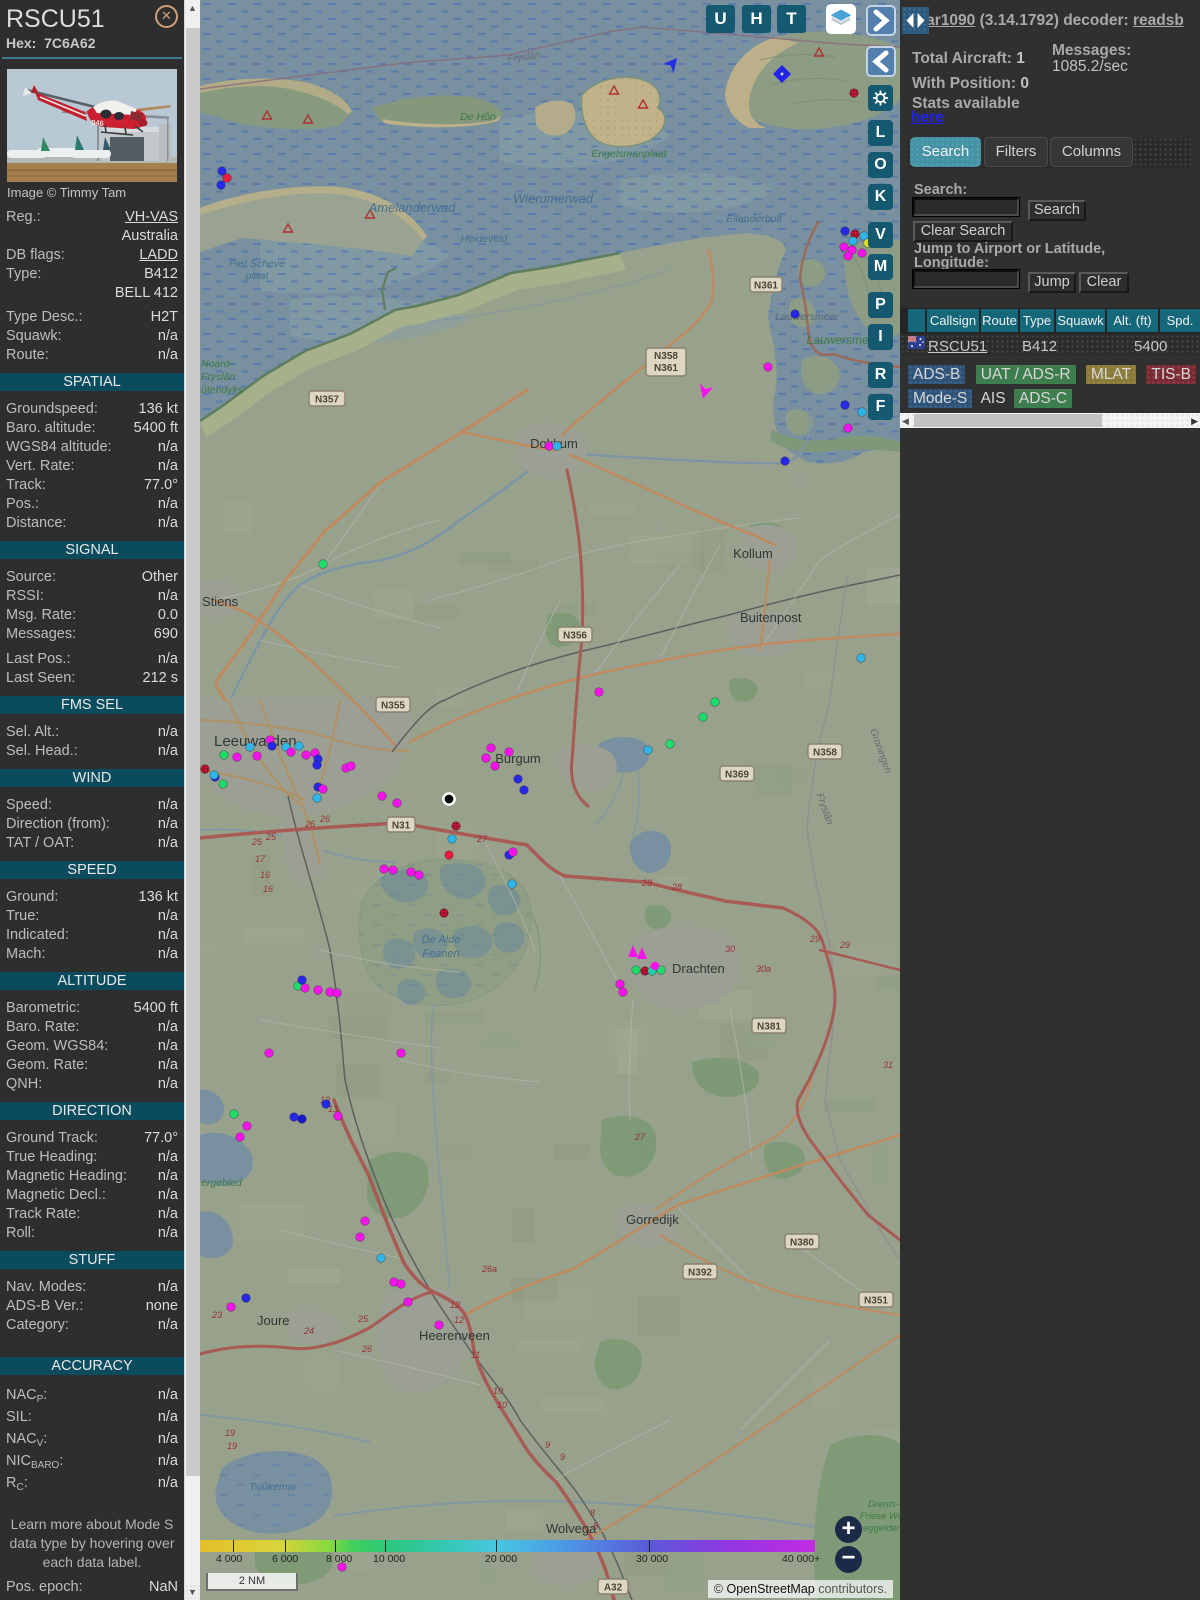 This screenshot has width=1200, height=1600. I want to click on svg-text: De Alde, so click(441, 940).